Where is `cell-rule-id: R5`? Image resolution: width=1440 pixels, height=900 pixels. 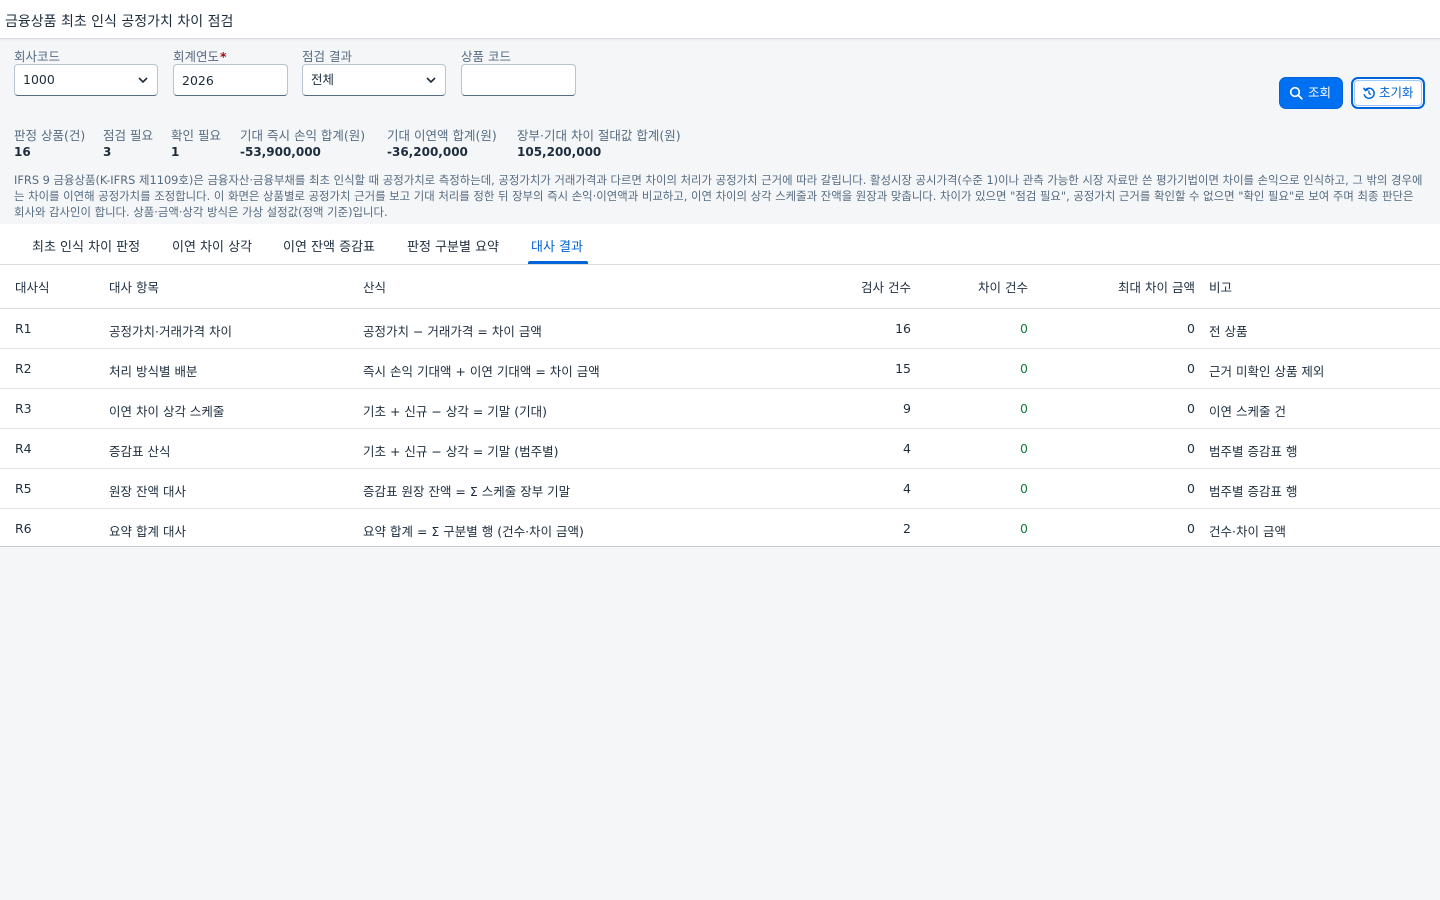
cell-rule-id: R5 is located at coordinates (23, 488).